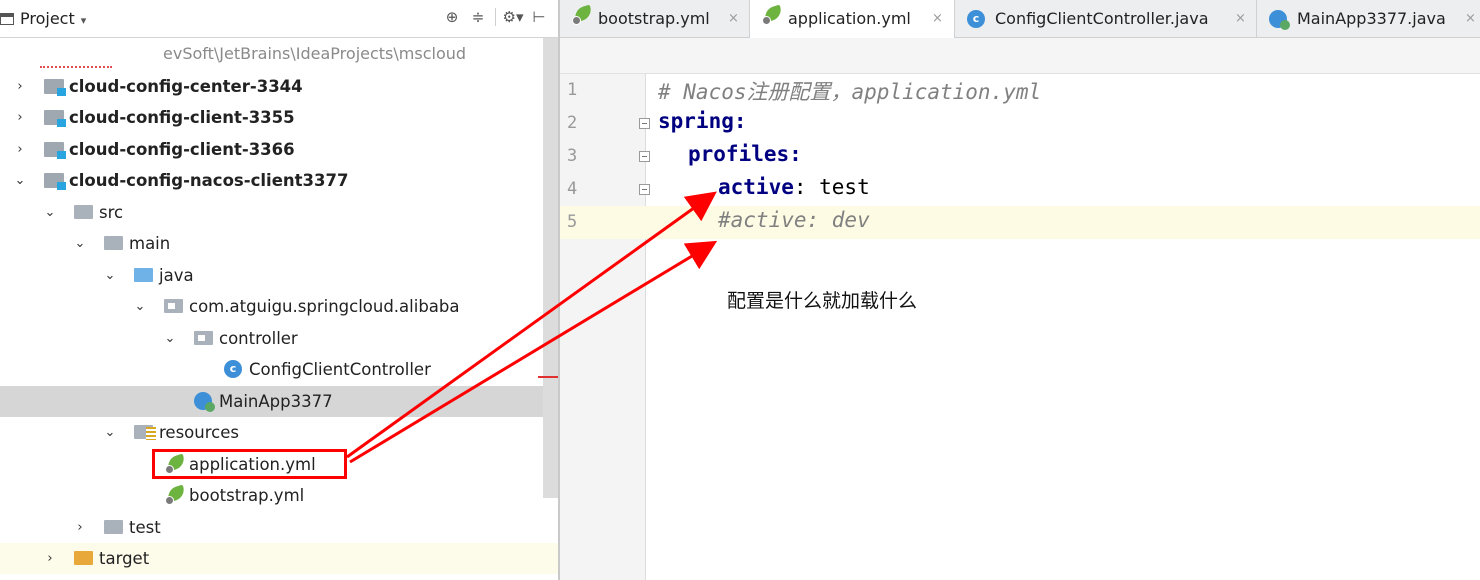 This screenshot has height=580, width=1480. What do you see at coordinates (204, 402) in the screenshot?
I see `main-class-icon` at bounding box center [204, 402].